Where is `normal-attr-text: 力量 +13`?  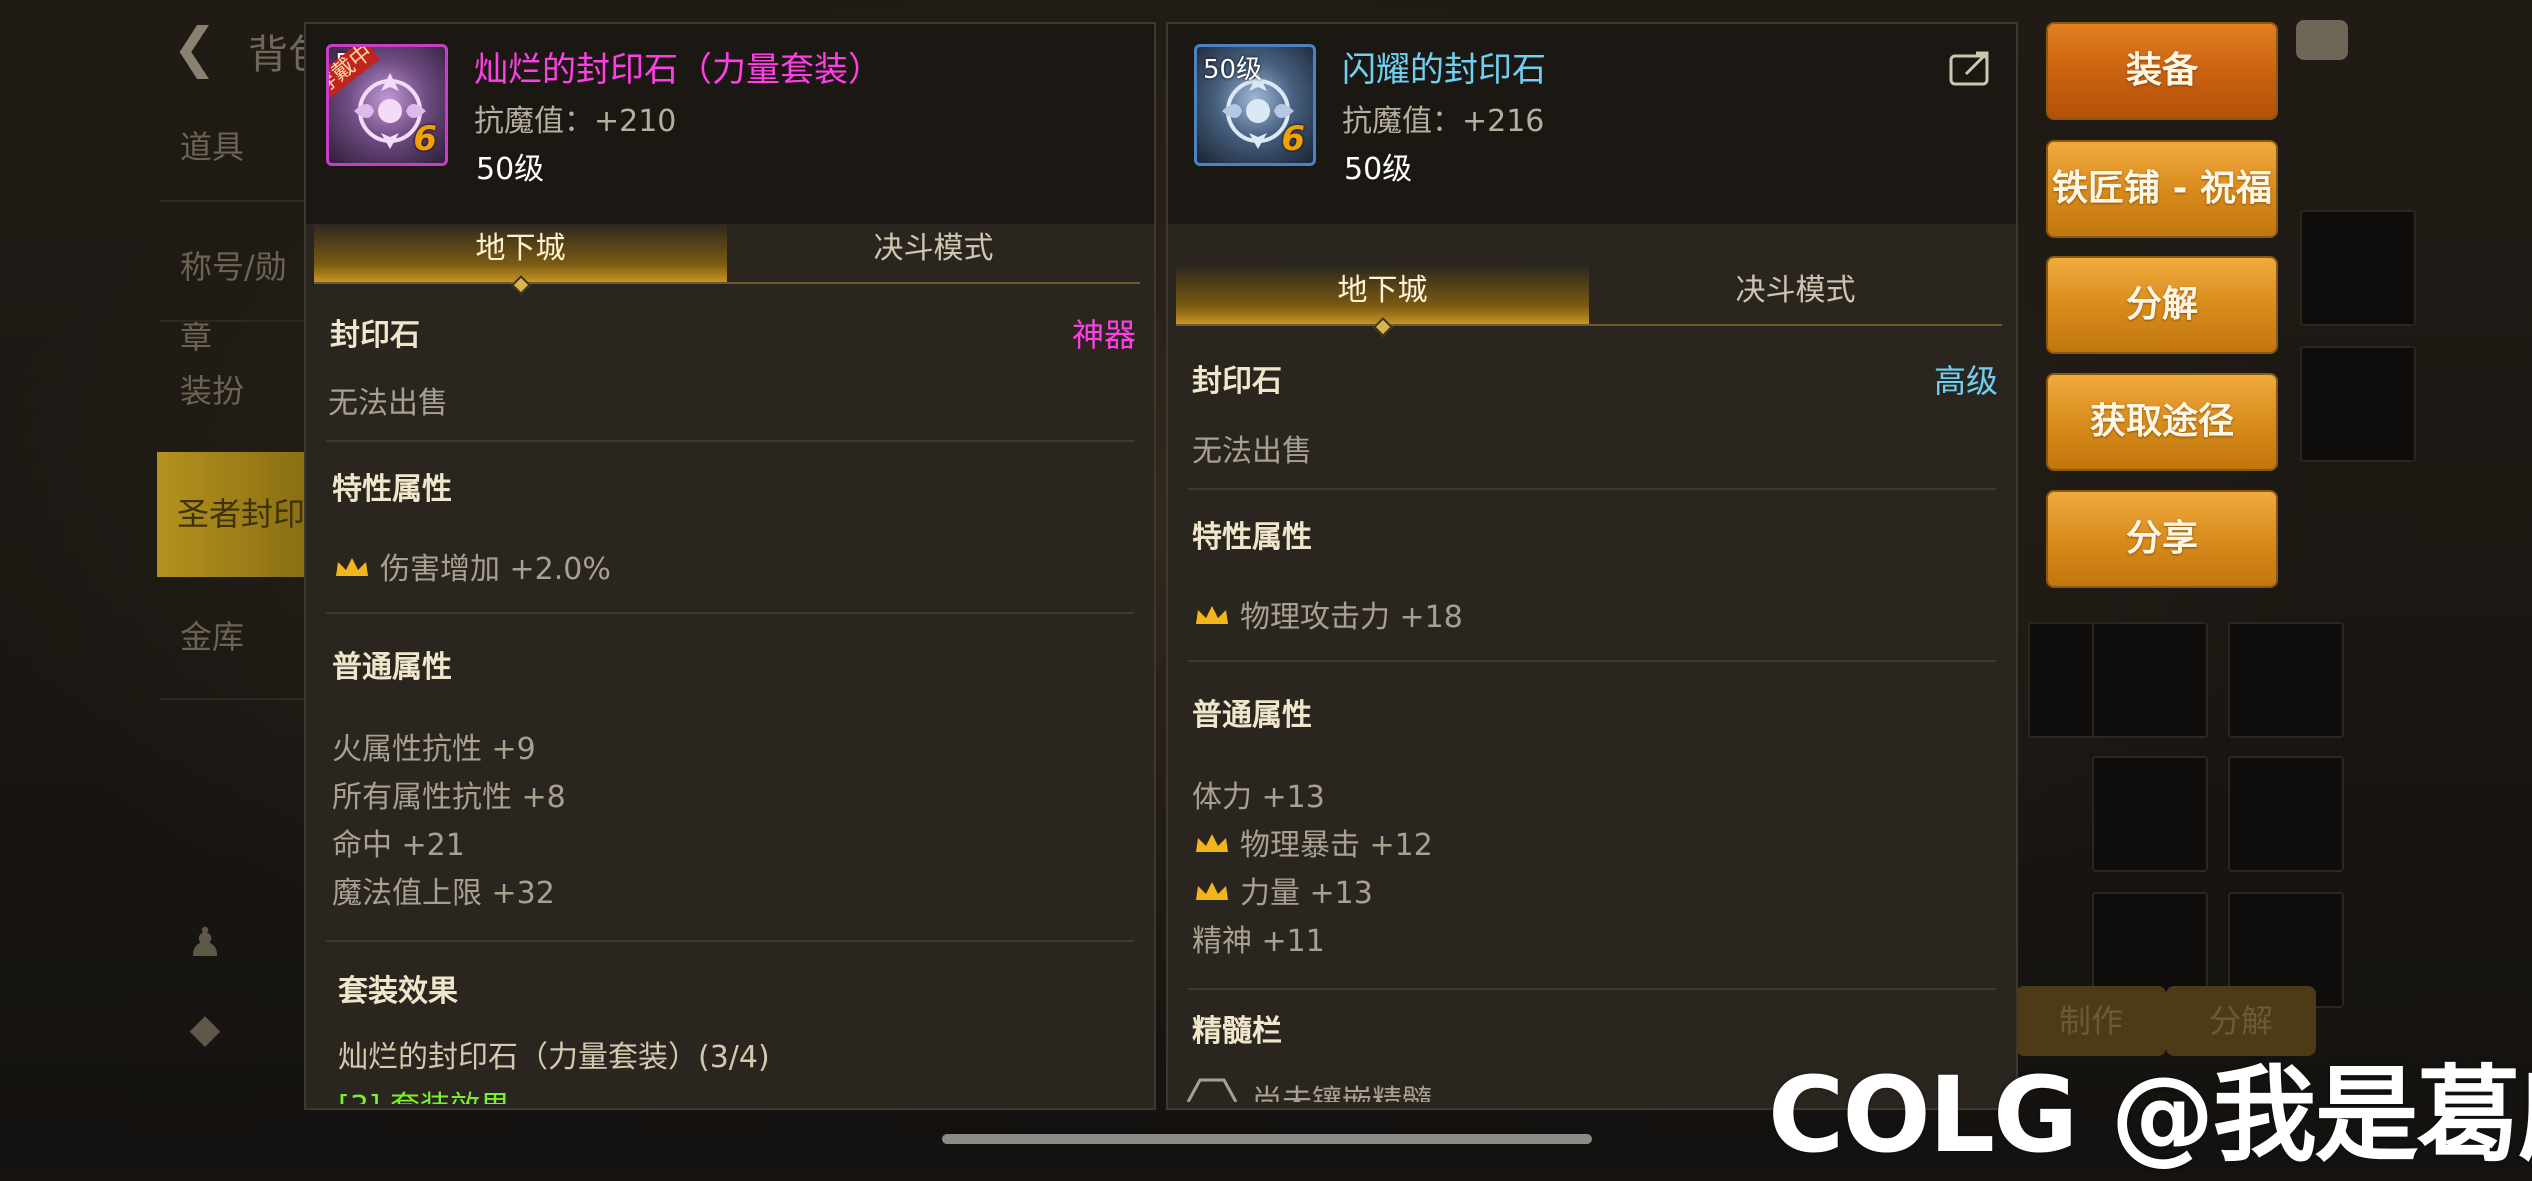
normal-attr-text: 力量 +13 is located at coordinates (1306, 893).